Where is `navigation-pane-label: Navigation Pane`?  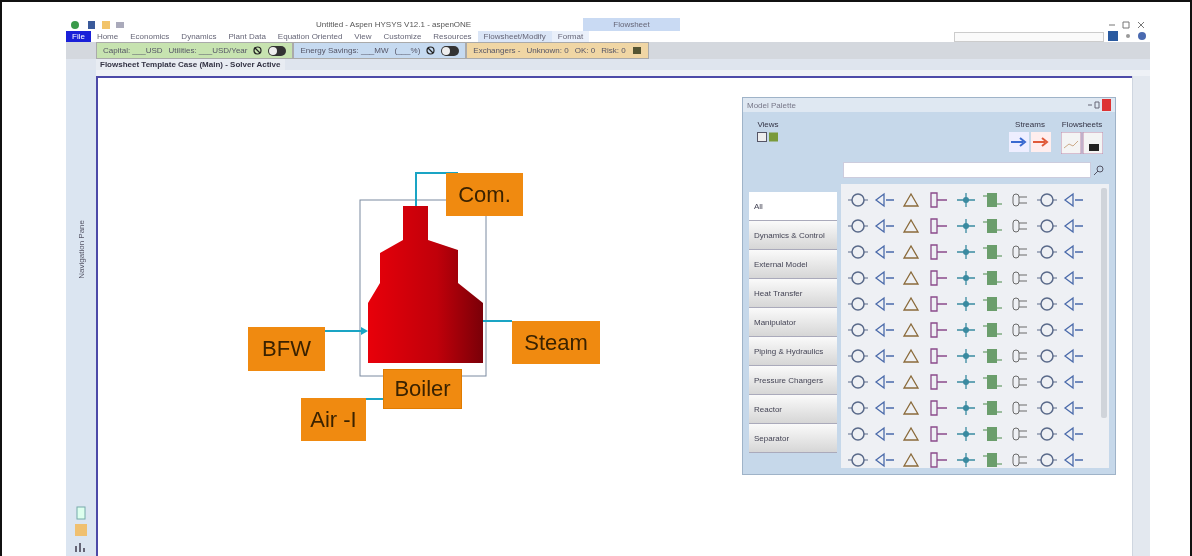 navigation-pane-label: Navigation Pane is located at coordinates (81, 249).